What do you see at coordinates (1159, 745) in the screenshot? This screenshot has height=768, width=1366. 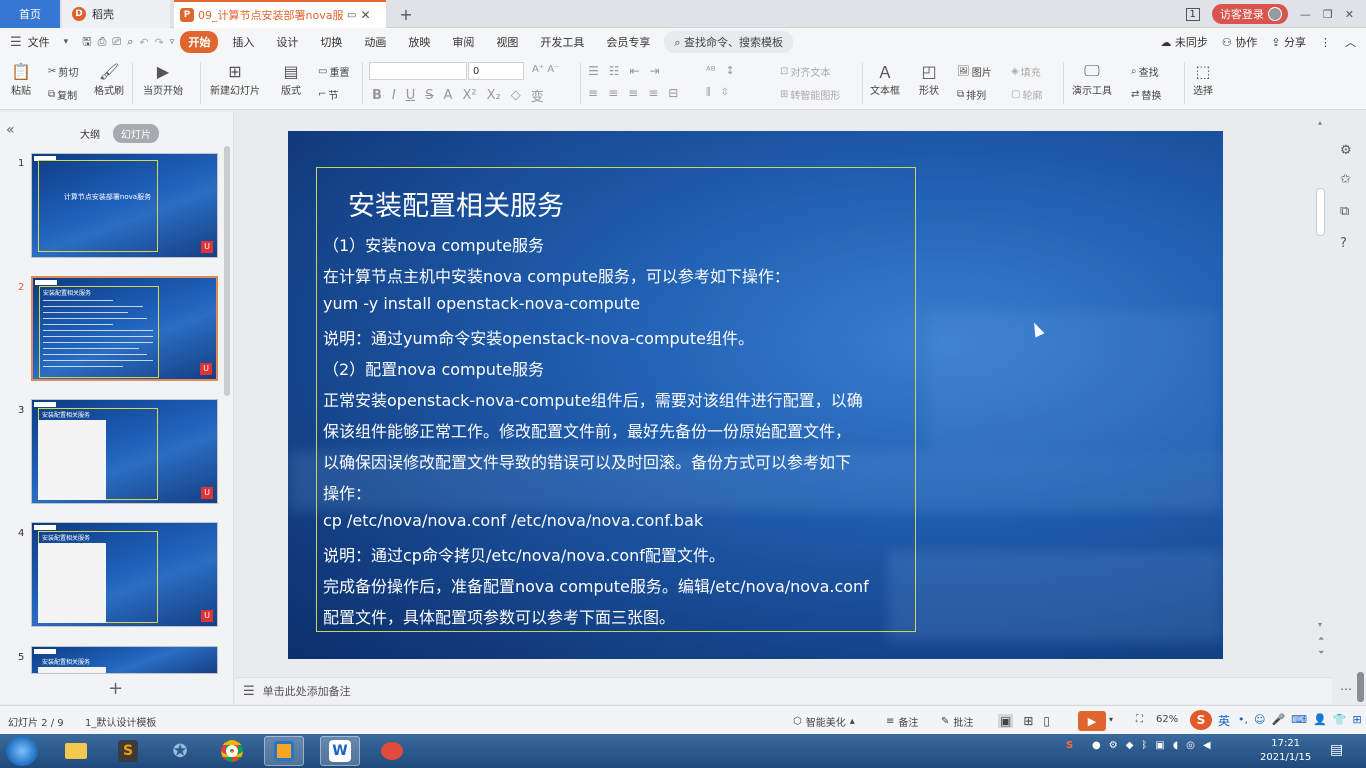 I see `tray-display-icon: ▣` at bounding box center [1159, 745].